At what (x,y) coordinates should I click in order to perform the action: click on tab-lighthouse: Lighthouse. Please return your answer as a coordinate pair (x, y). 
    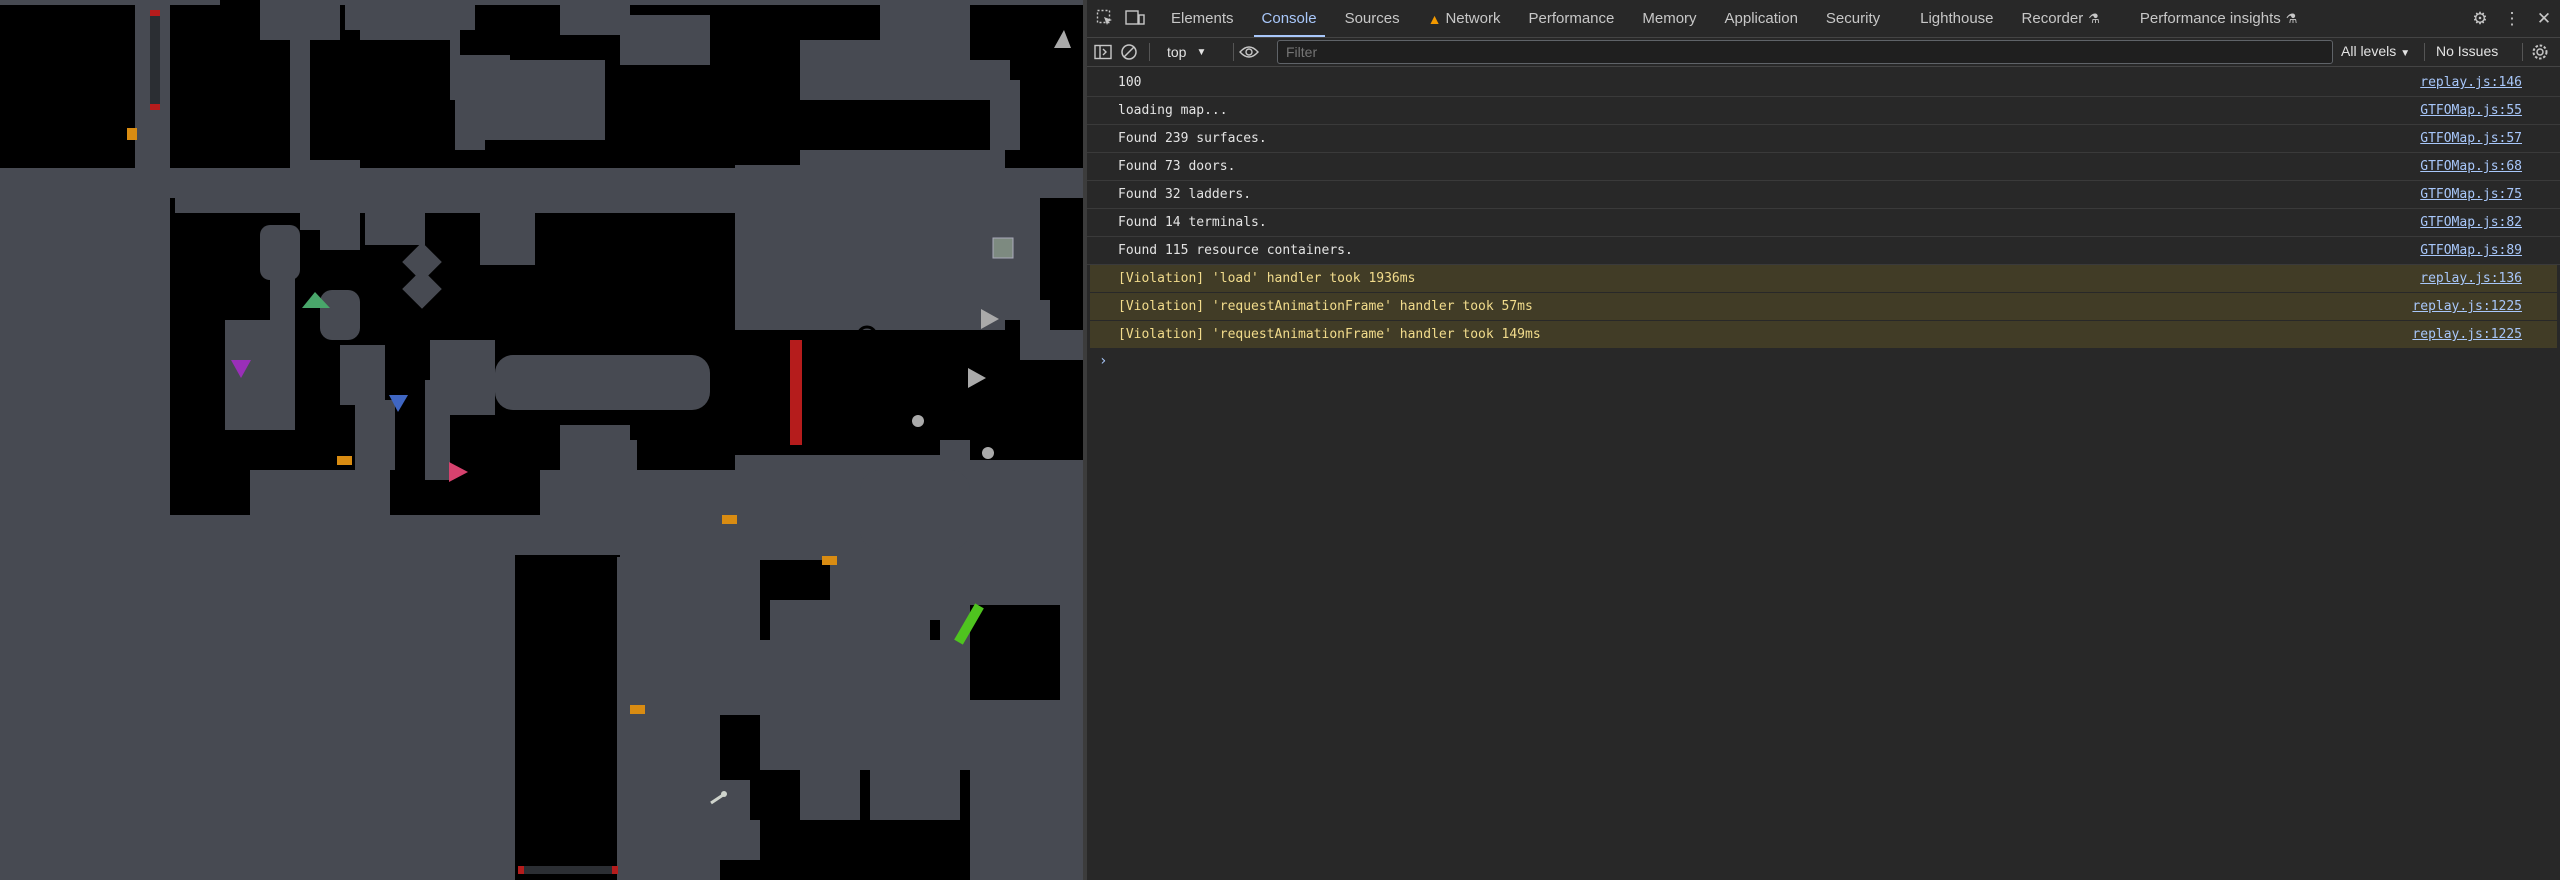
    Looking at the image, I should click on (1950, 18).